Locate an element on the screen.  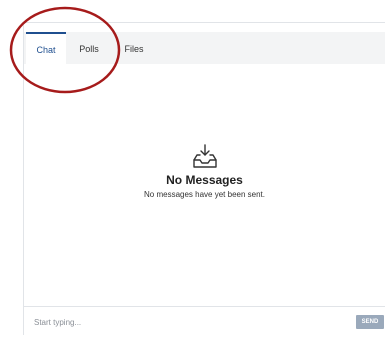
empty-state-title: No Messages is located at coordinates (204, 180).